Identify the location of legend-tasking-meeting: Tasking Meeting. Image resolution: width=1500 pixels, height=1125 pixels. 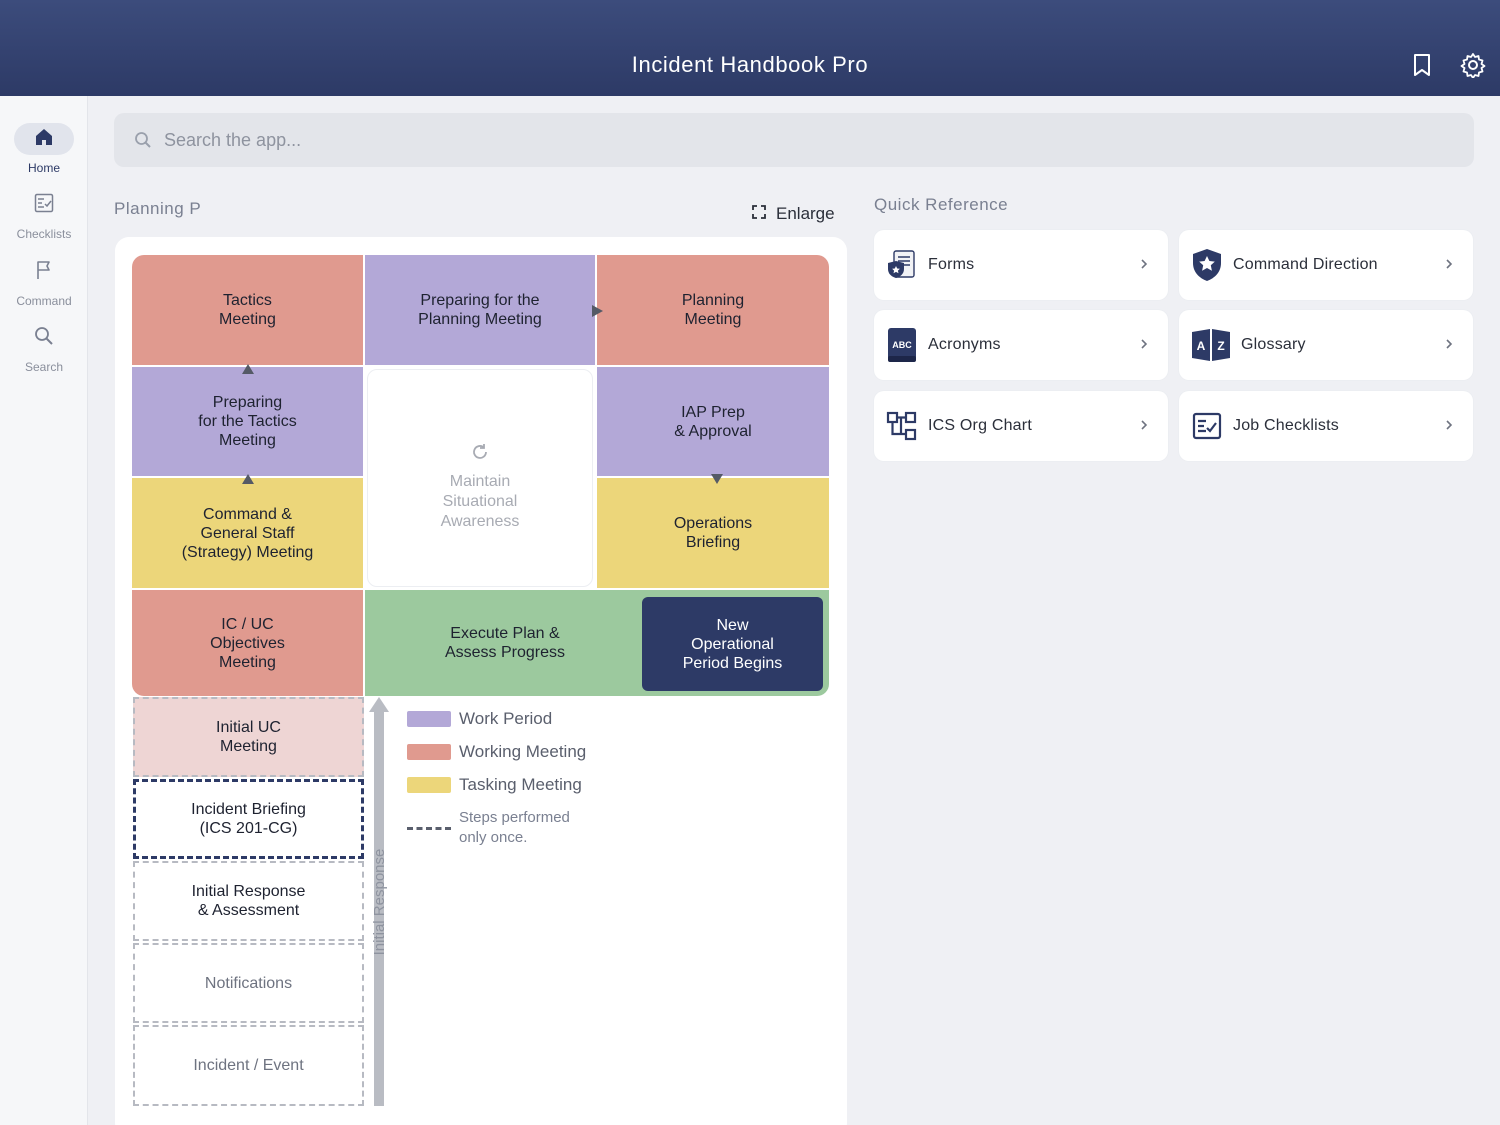
(494, 785).